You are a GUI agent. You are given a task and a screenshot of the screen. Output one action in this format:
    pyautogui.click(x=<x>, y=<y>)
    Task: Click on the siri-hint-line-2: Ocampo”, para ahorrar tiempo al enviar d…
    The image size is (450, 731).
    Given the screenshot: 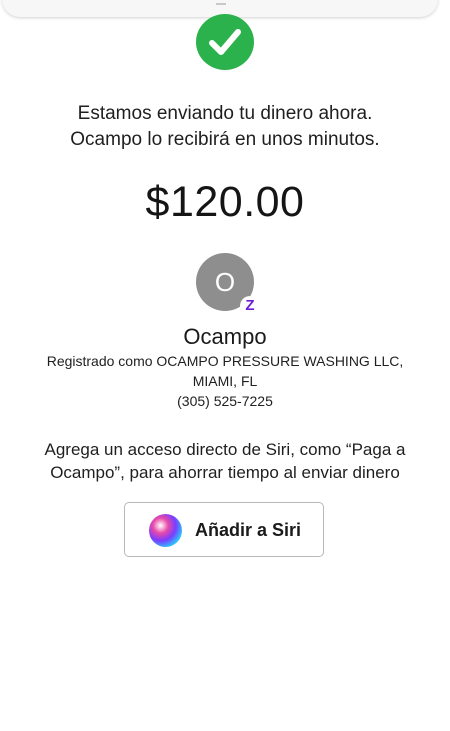 What is the action you would take?
    pyautogui.click(x=225, y=472)
    